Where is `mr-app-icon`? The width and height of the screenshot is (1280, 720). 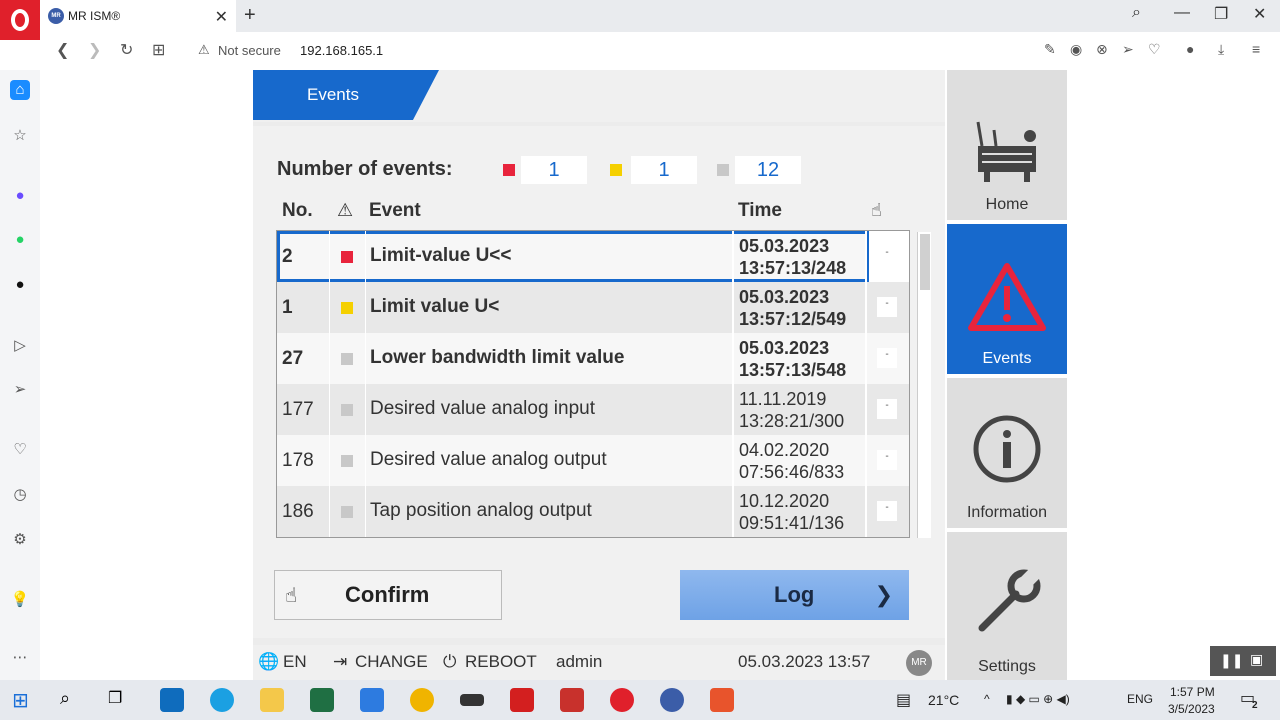 mr-app-icon is located at coordinates (672, 700).